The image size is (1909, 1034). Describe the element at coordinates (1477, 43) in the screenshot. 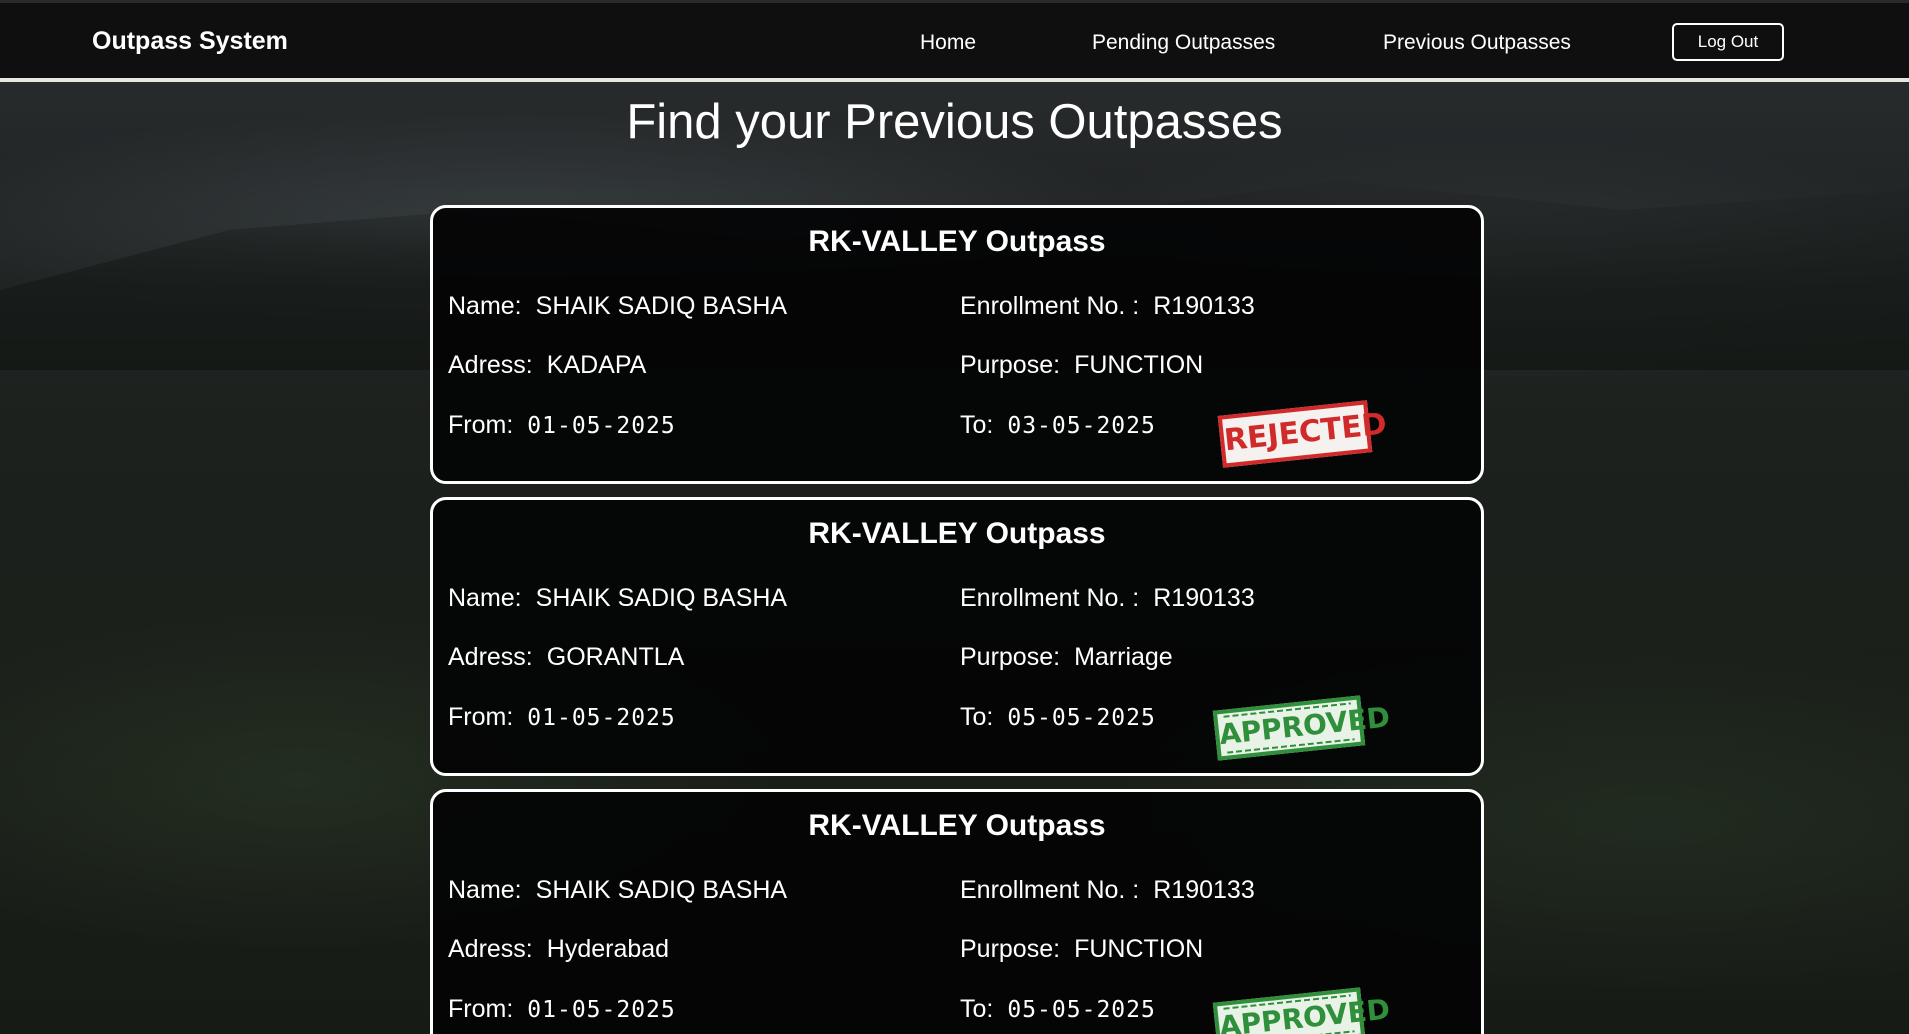

I see `nav-previous-outpasses: Previous Outpasses` at that location.